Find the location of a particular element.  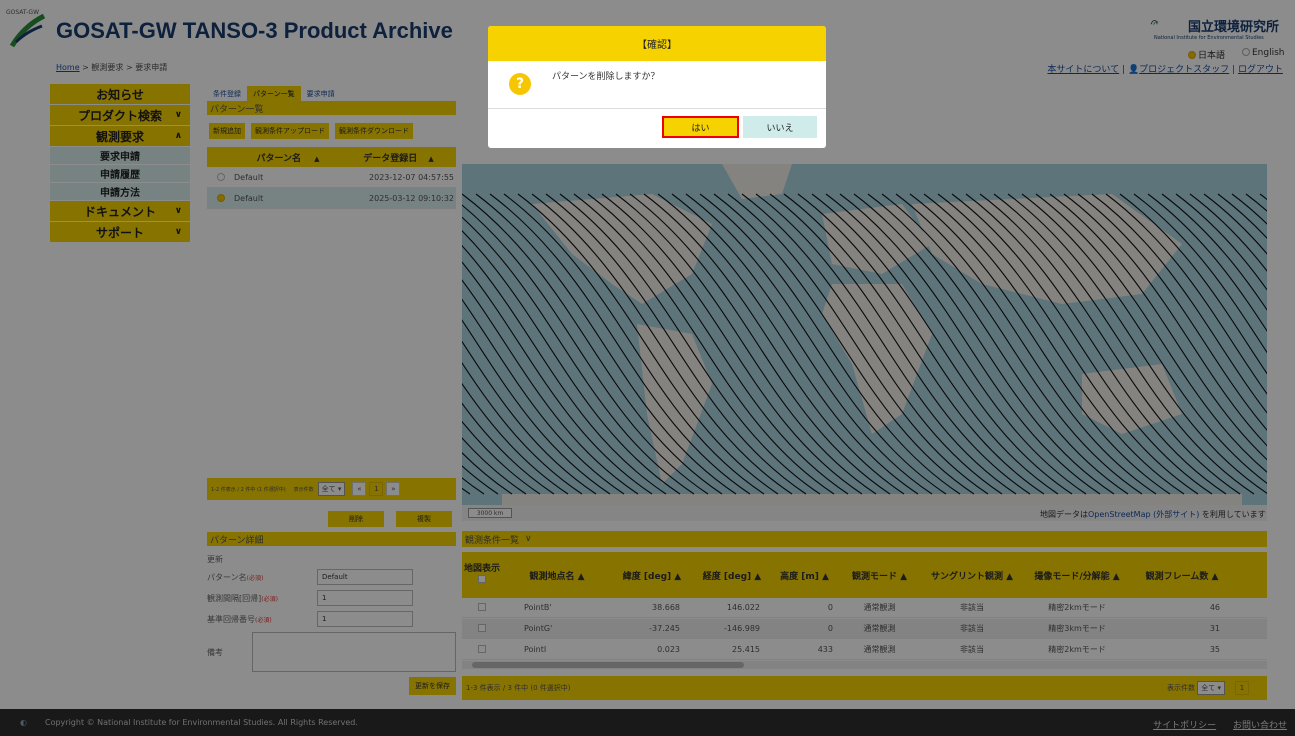

dialog-title: 【確認】 is located at coordinates (657, 43).